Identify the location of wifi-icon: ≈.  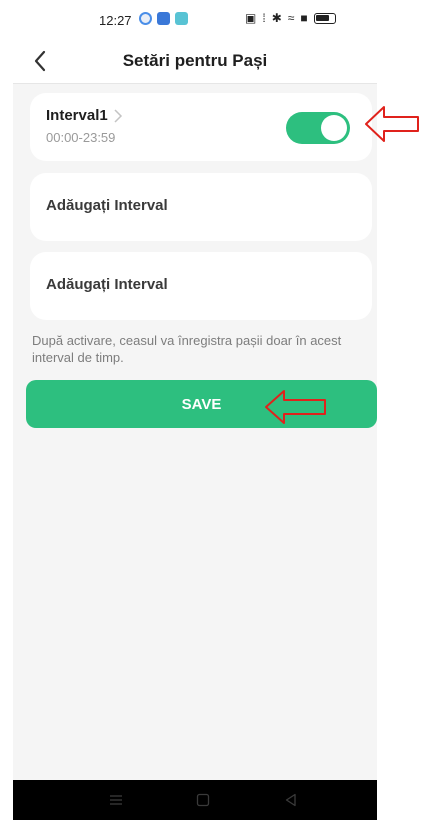
(291, 18).